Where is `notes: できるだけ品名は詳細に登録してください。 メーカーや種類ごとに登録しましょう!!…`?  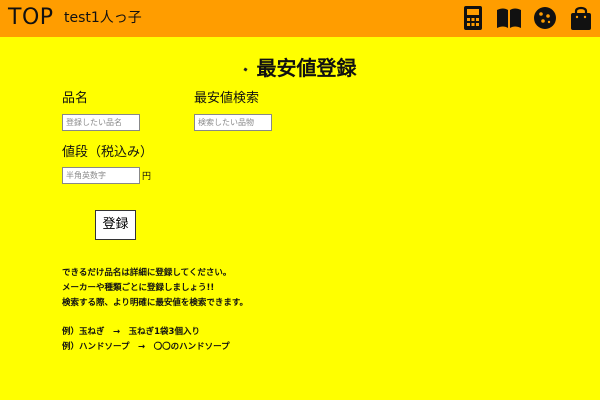
notes: できるだけ品名は詳細に登録してください。 メーカーや種類ごとに登録しましょう!!… is located at coordinates (155, 310).